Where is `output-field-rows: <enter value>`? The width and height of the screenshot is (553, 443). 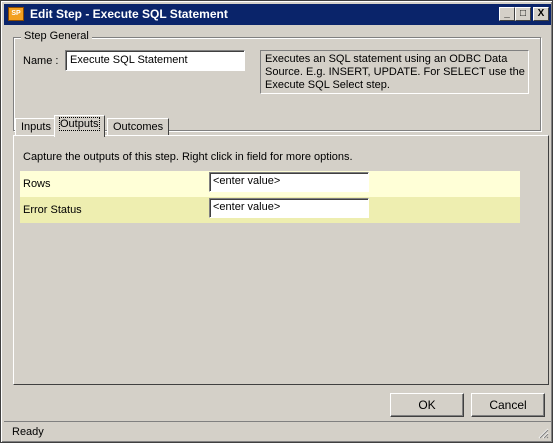 output-field-rows: <enter value> is located at coordinates (289, 182).